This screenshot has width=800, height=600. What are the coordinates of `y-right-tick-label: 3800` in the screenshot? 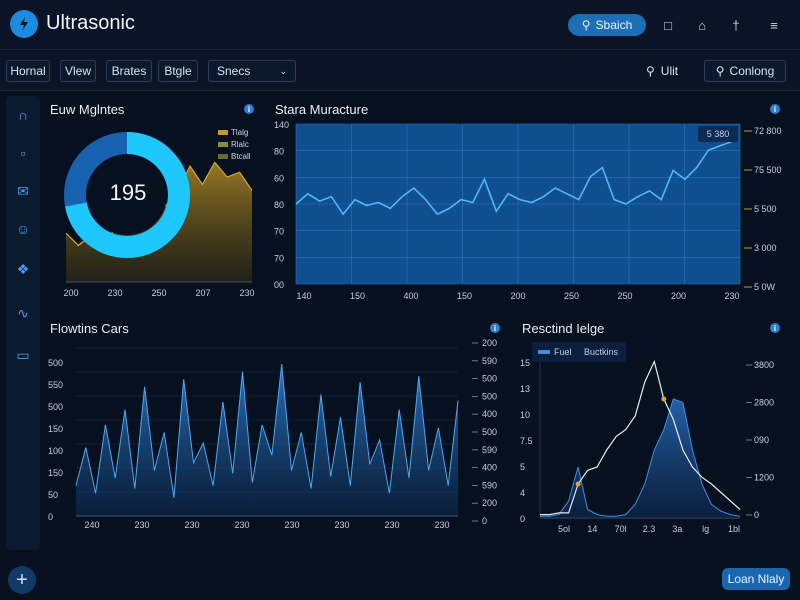 It's located at (764, 365).